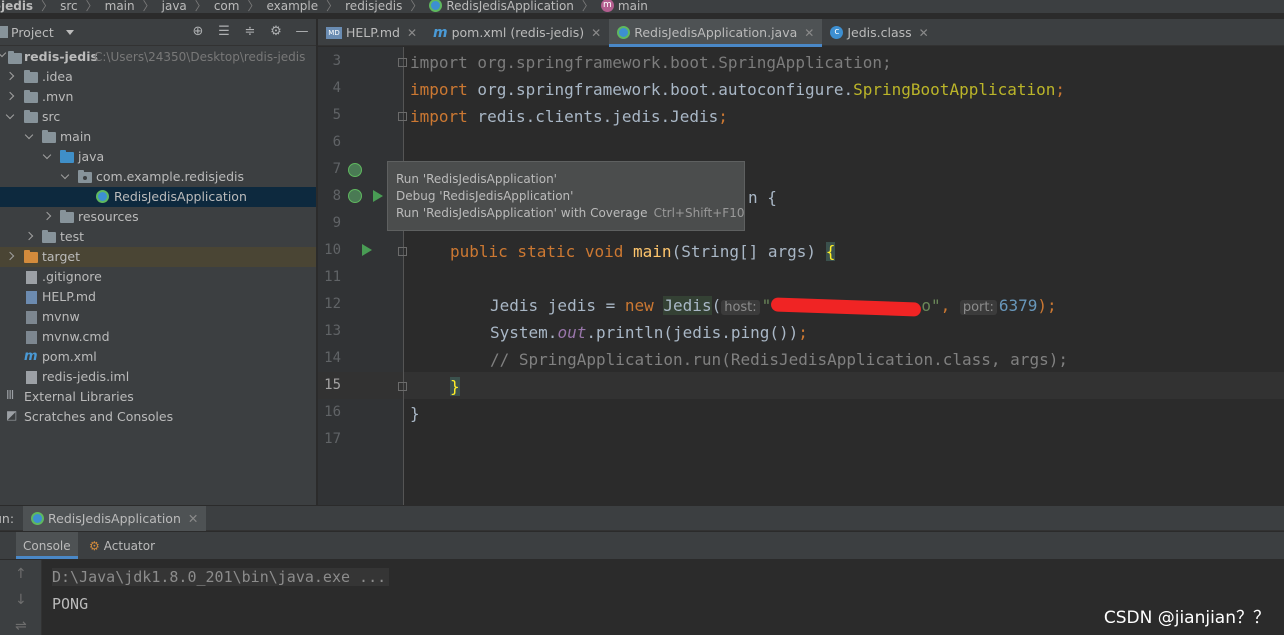 The image size is (1284, 635). I want to click on tab-pom-xml: m pom.xml (redis-jedis) ✕, so click(517, 32).